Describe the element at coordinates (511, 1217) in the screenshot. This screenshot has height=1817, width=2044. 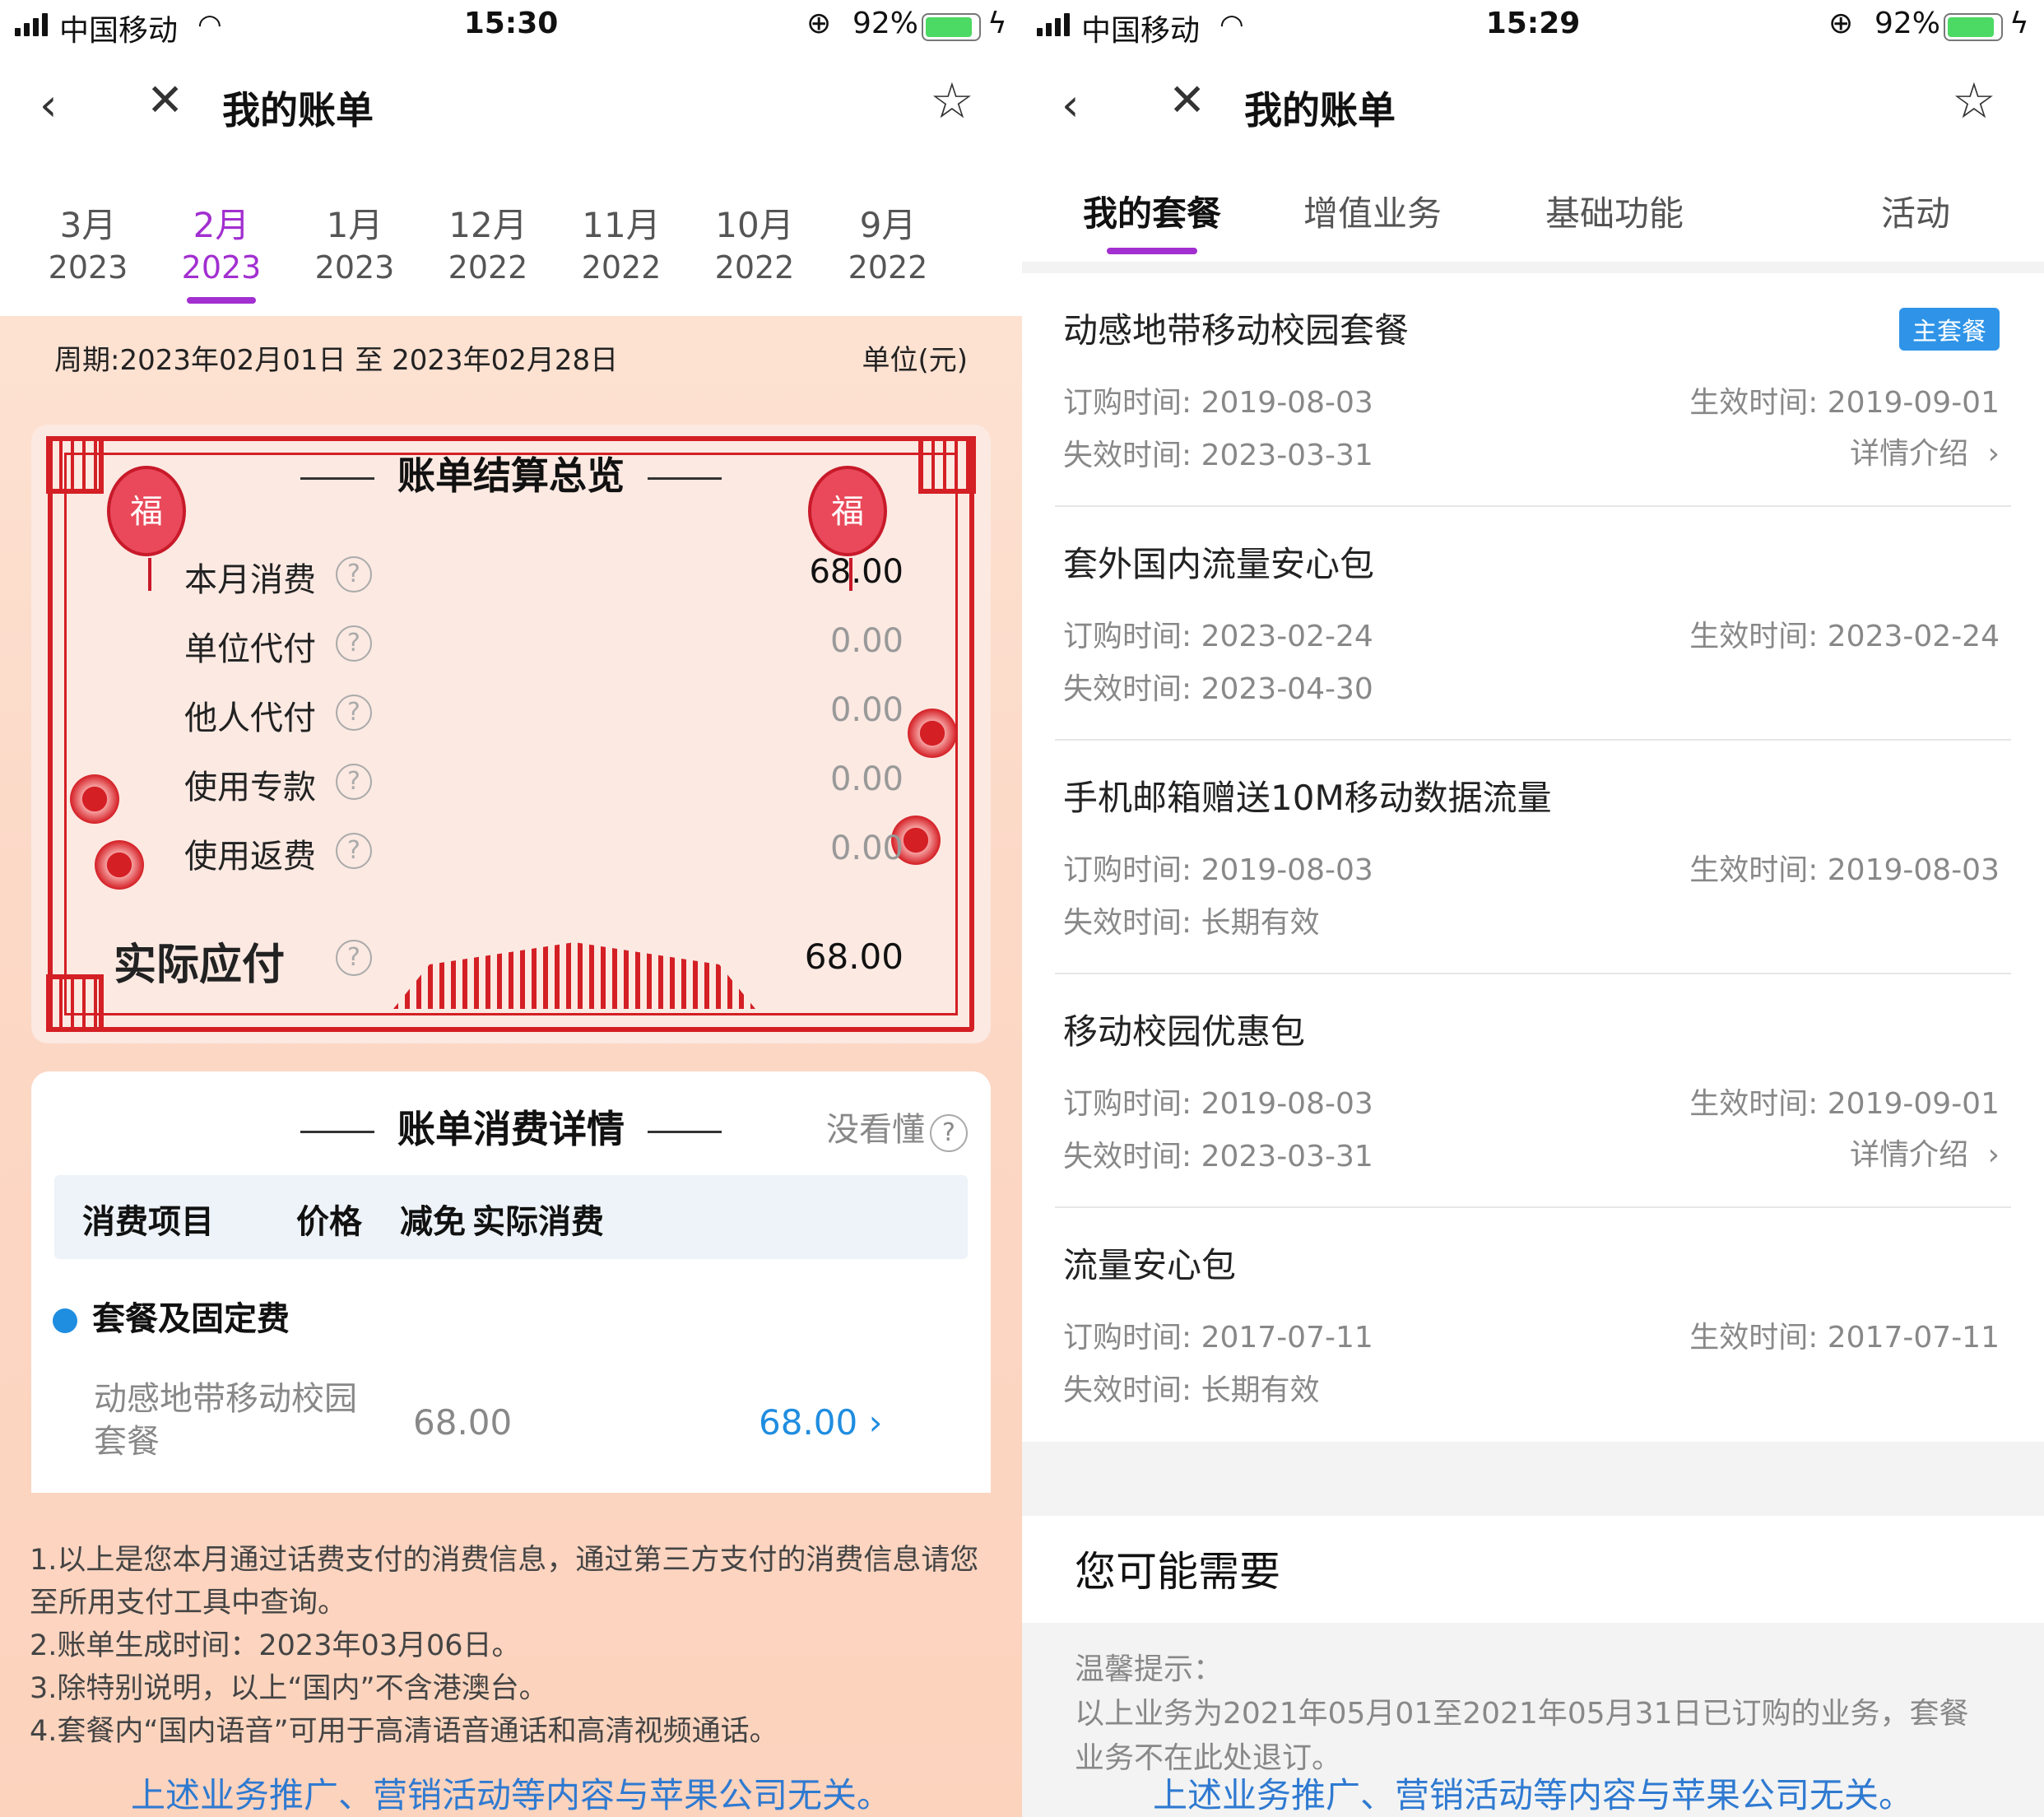
I see `table-header: 消费项目 价格 减免 实际消费` at that location.